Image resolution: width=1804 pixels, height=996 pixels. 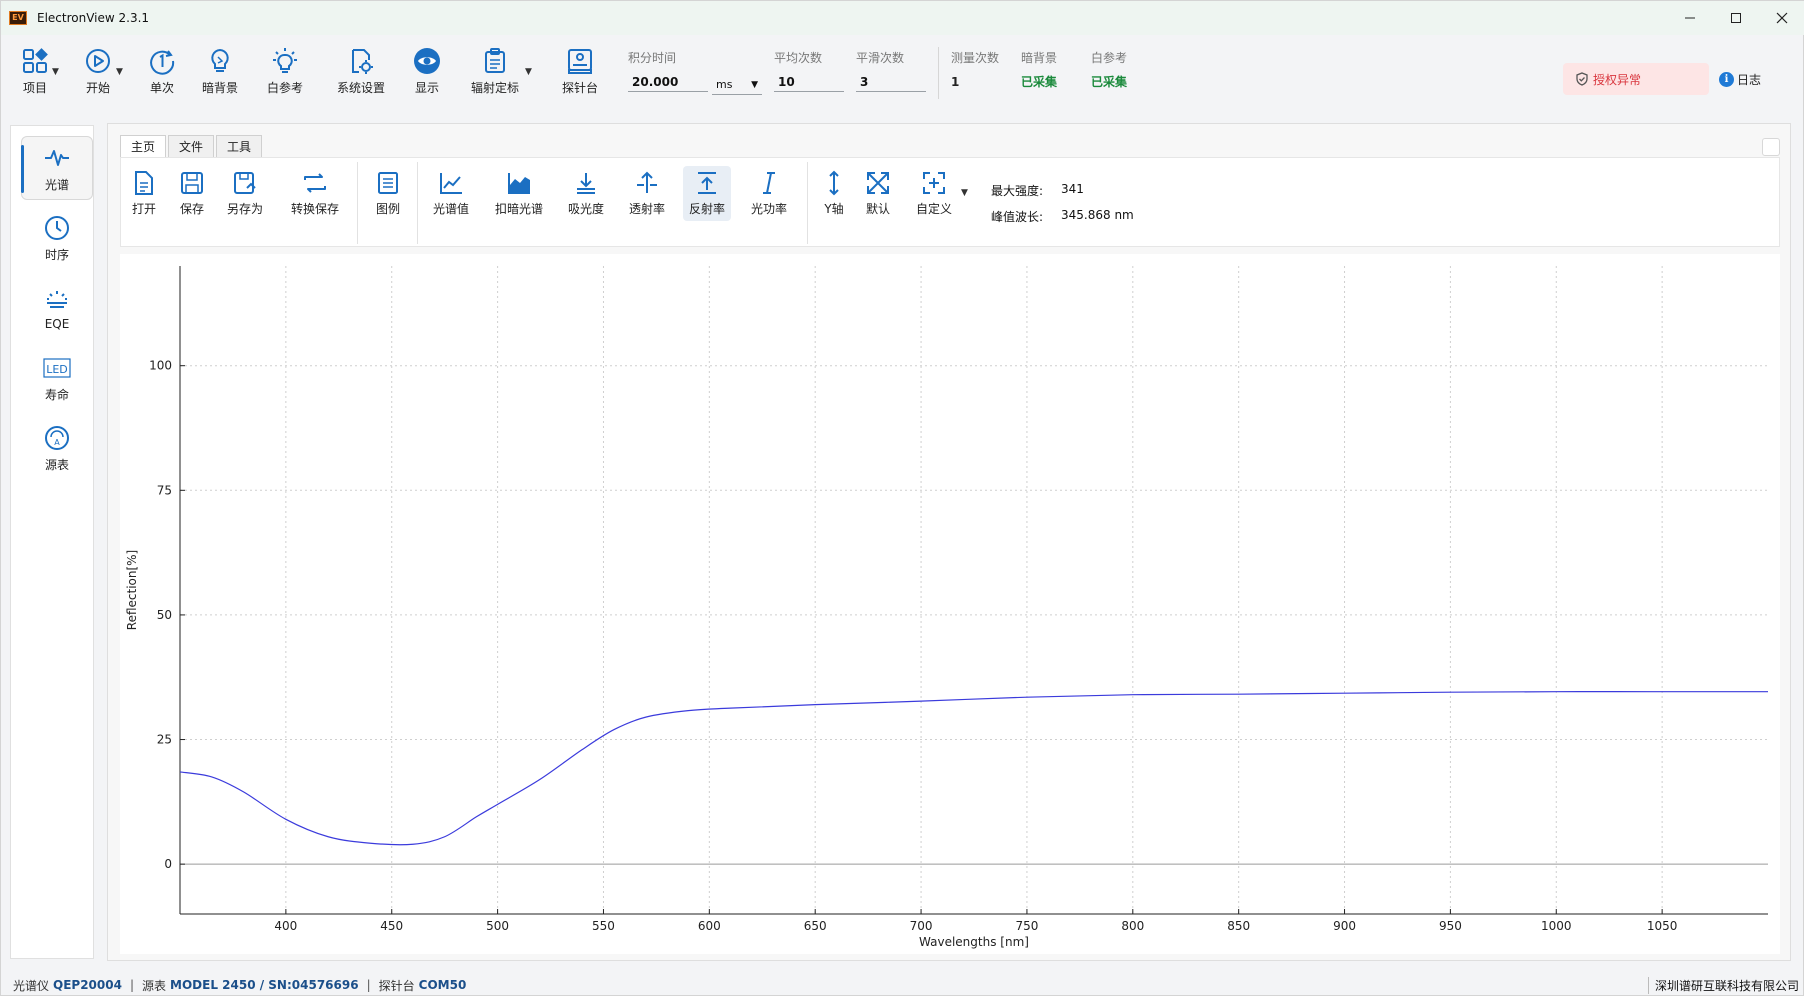 I want to click on nav-item-sourcemeter: A 源表, so click(x=57, y=448).